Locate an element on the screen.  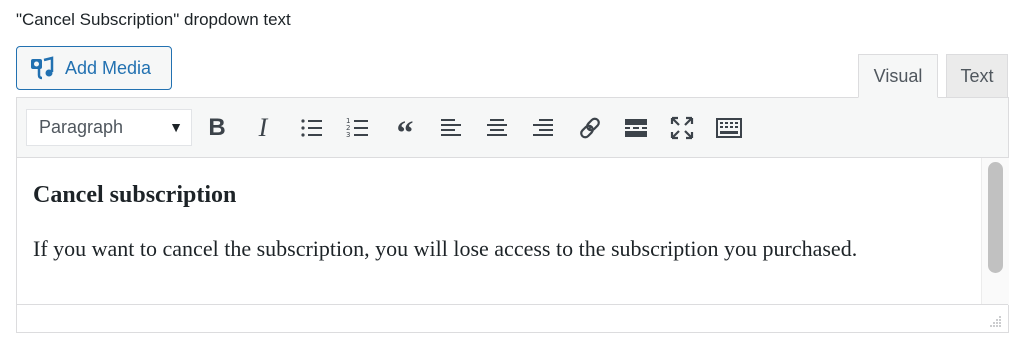
align-center-button is located at coordinates (497, 128).